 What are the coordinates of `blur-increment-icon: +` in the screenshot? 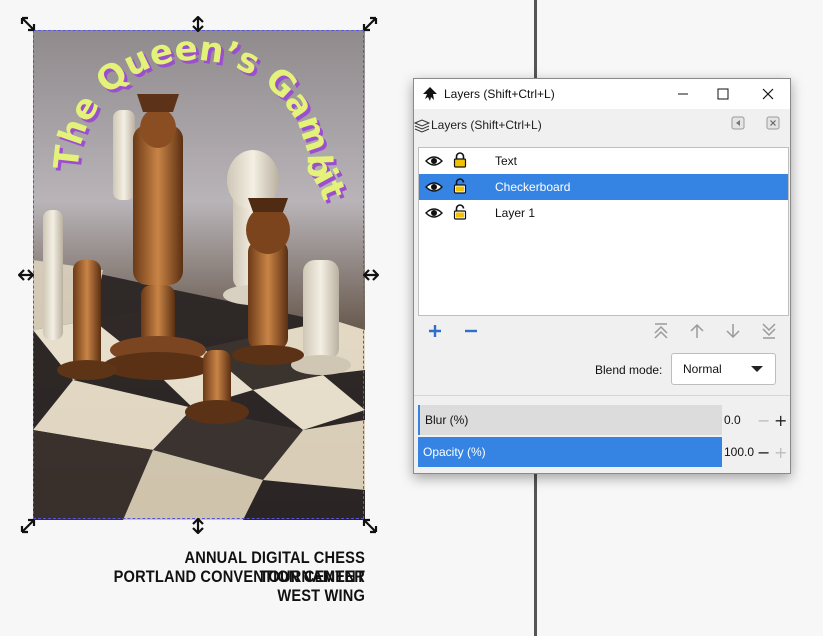 It's located at (780, 421).